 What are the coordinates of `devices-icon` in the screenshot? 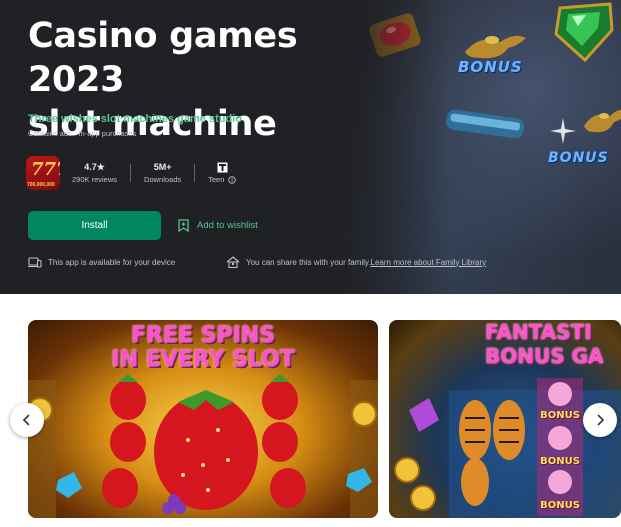 It's located at (35, 262).